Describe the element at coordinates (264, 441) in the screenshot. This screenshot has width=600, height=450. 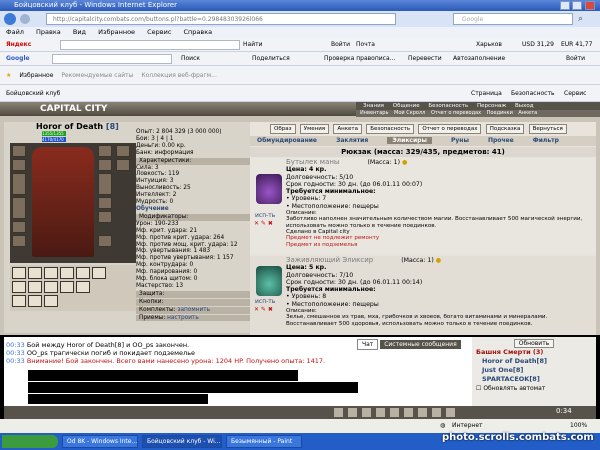
I see `taskbar-item: Безымянный - Paint` at that location.